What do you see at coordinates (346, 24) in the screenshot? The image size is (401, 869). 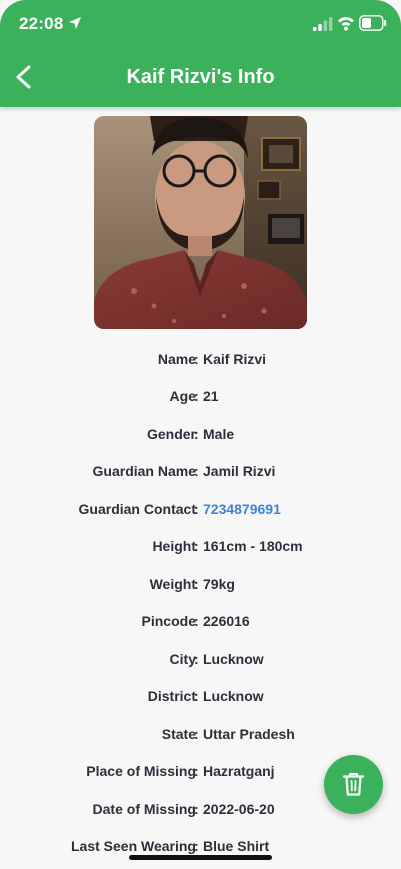 I see `wifi-icon` at bounding box center [346, 24].